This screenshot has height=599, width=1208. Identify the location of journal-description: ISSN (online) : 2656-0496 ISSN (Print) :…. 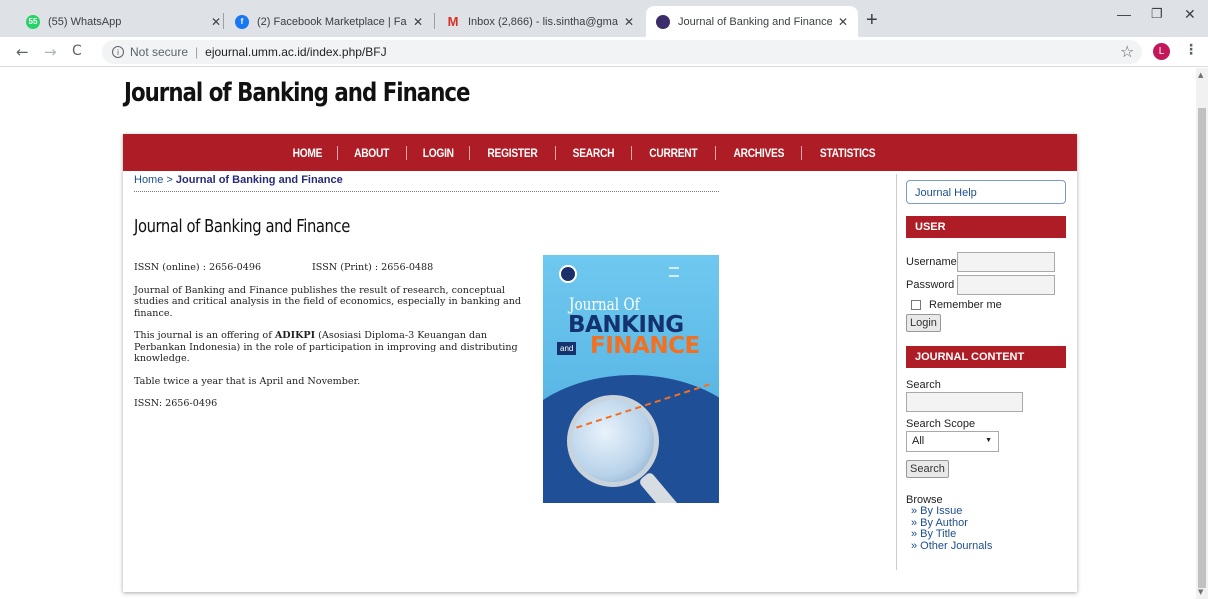
(336, 341).